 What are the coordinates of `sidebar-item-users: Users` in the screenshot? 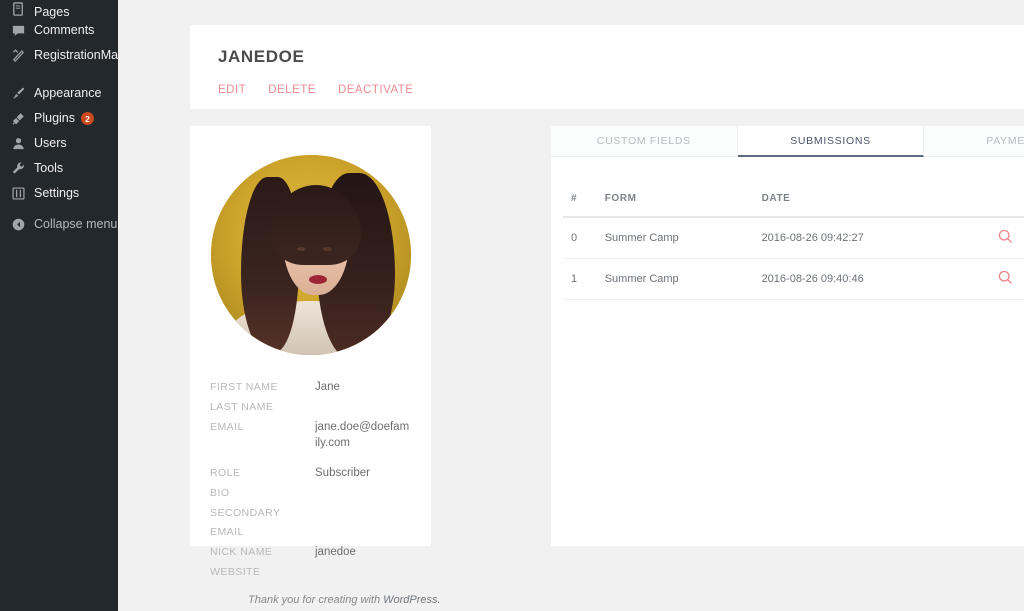 It's located at (59, 143).